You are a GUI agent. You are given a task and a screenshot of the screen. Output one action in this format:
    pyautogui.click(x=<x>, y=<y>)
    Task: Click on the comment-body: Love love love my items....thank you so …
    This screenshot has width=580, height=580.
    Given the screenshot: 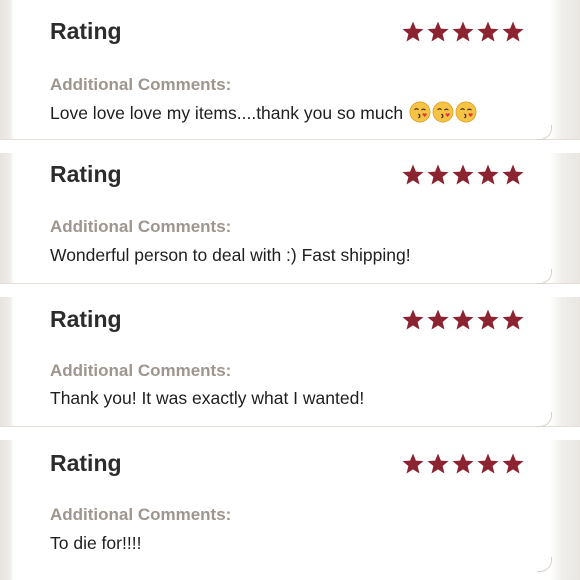 What is the action you would take?
    pyautogui.click(x=227, y=113)
    